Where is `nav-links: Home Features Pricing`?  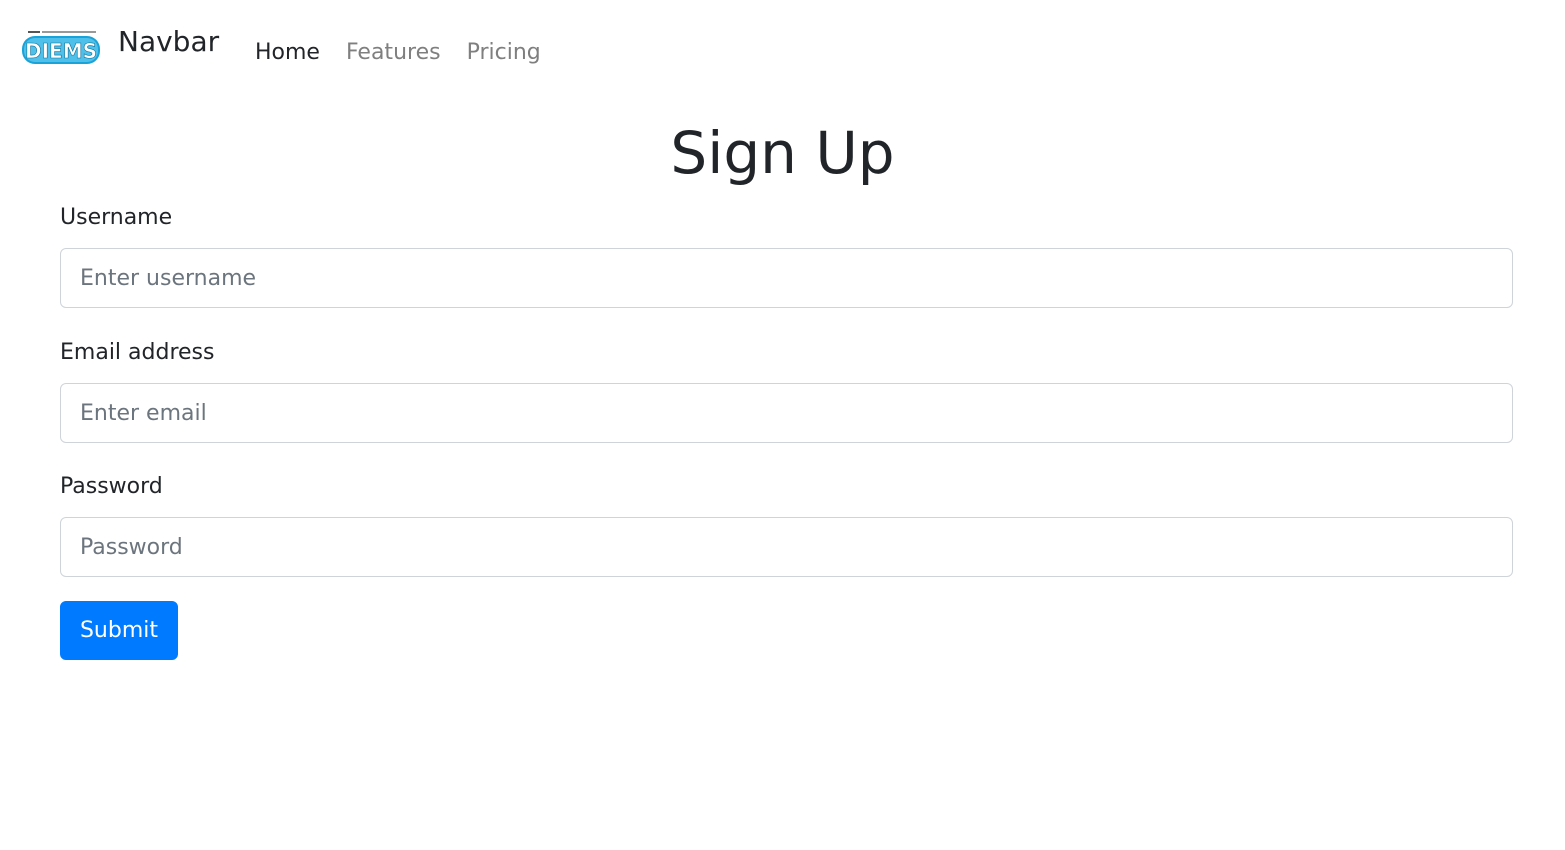 nav-links: Home Features Pricing is located at coordinates (398, 53).